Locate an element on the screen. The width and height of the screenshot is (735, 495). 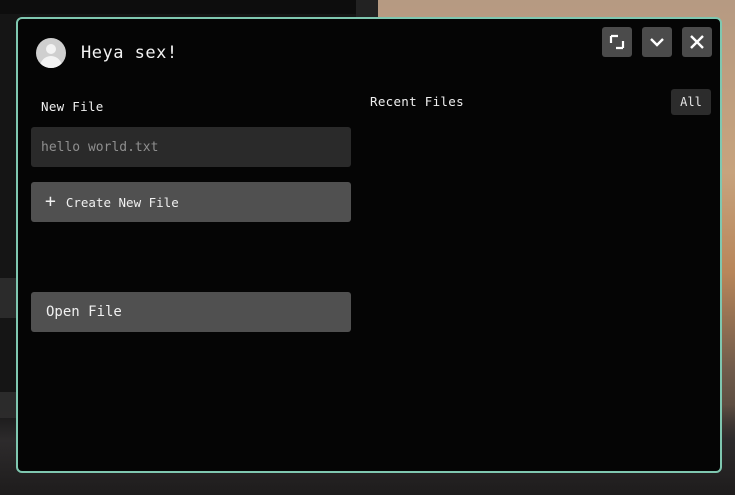
create-new-file-button: + Create New File is located at coordinates (191, 202).